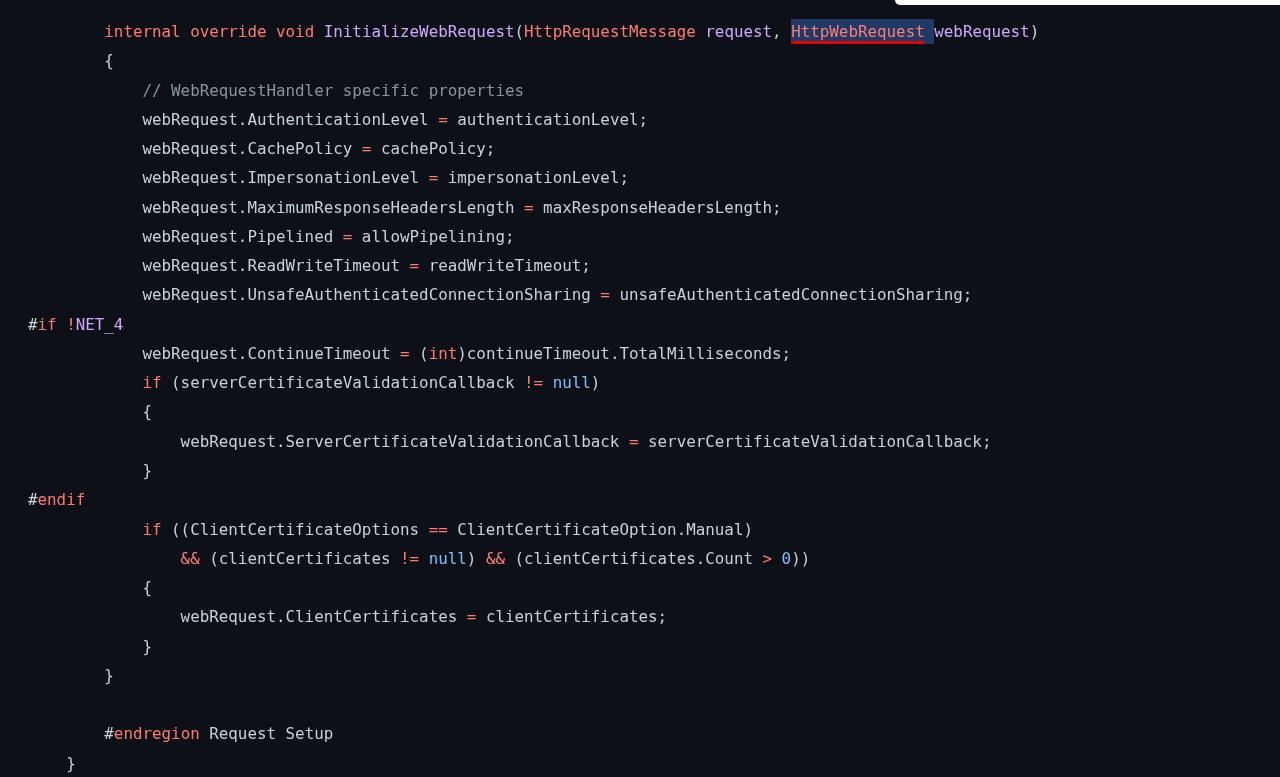  I want to click on code-line: webRequest.ServerCertificateValidationCallback = serverCertificateValidationCallback;, so click(585, 441).